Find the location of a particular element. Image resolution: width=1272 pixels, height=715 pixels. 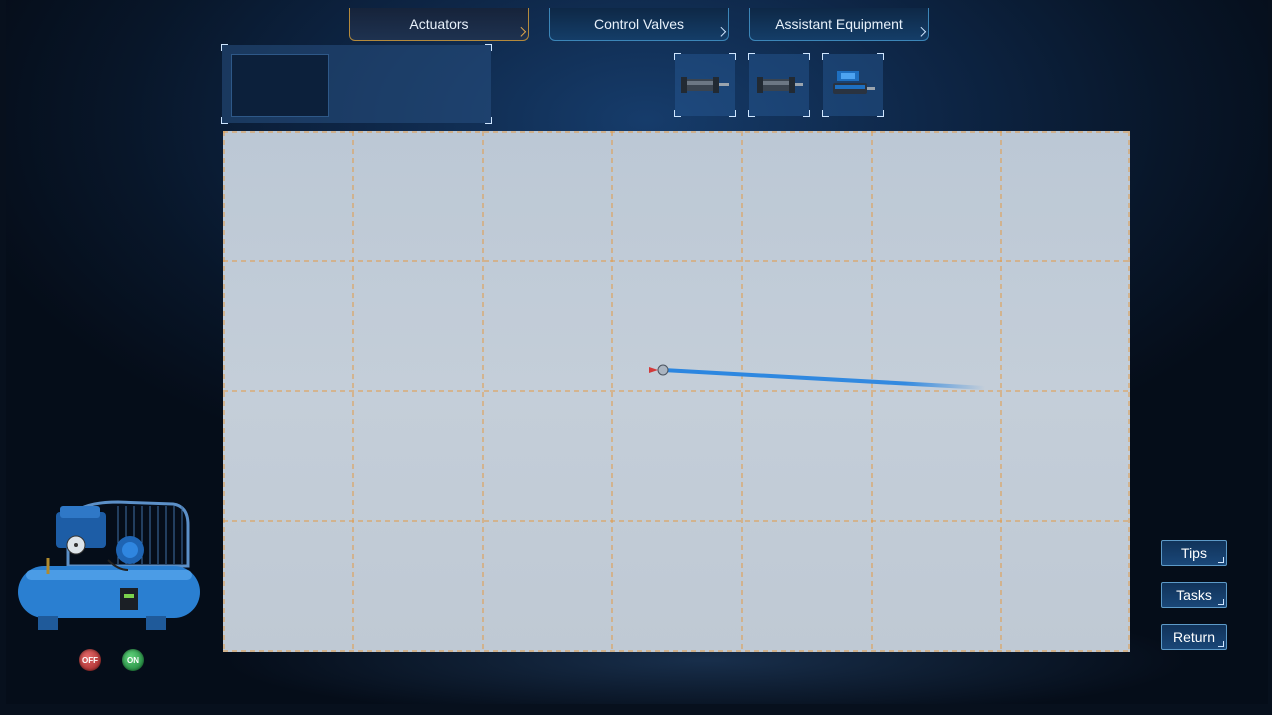

tips-button: Tips is located at coordinates (1194, 553).